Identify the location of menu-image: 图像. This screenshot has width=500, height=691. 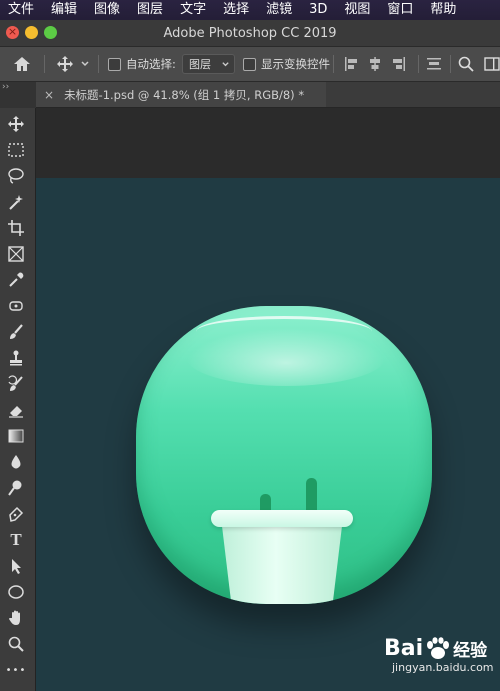
(107, 10).